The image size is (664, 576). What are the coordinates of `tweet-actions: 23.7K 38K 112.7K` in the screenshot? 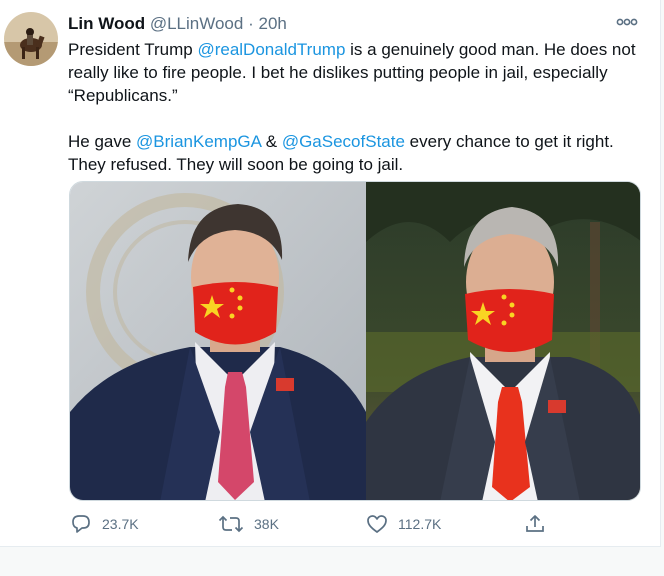 It's located at (313, 524).